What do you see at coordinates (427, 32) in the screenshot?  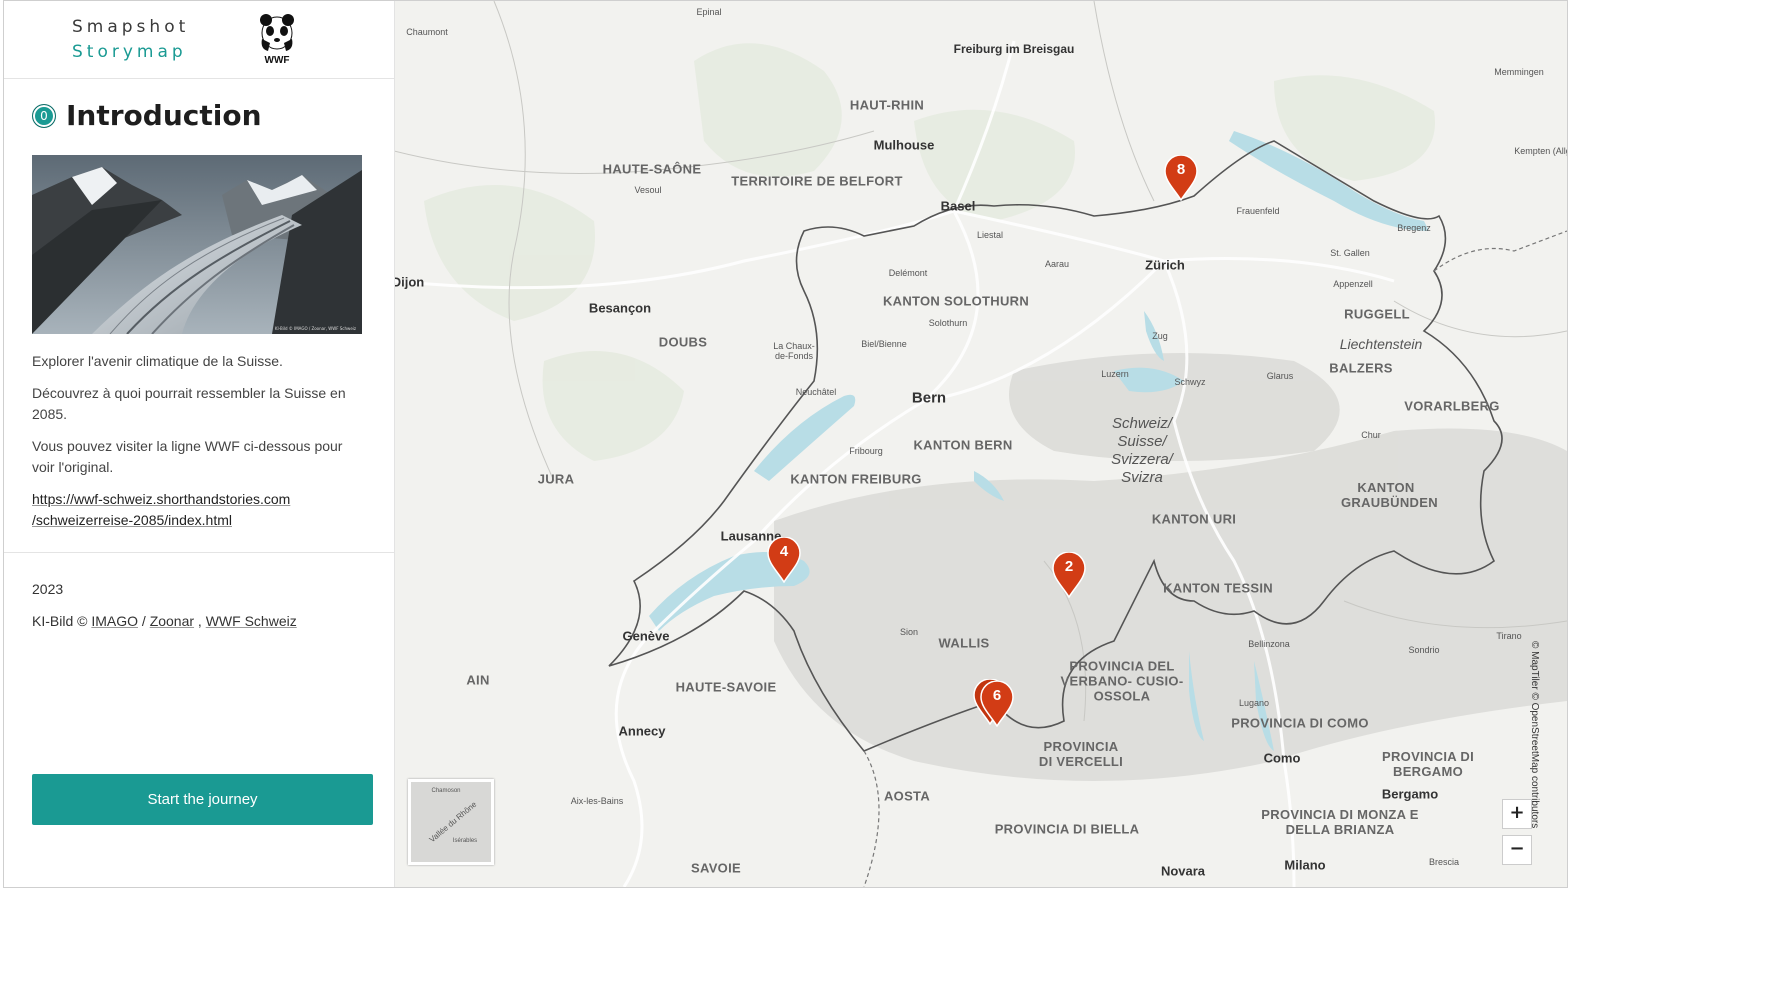 I see `map-label-chaumont: Chaumont` at bounding box center [427, 32].